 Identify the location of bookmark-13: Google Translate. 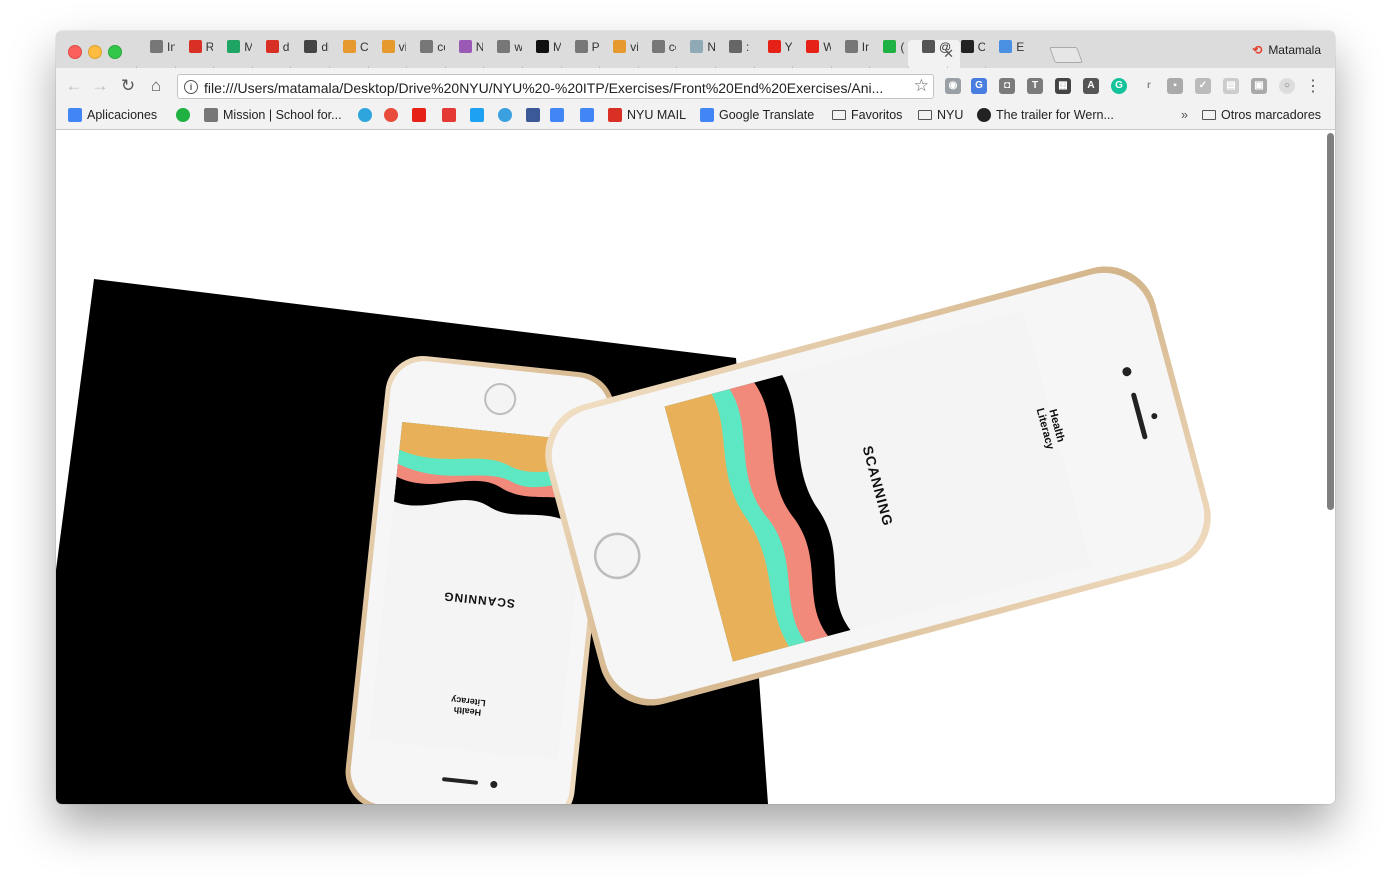
(757, 115).